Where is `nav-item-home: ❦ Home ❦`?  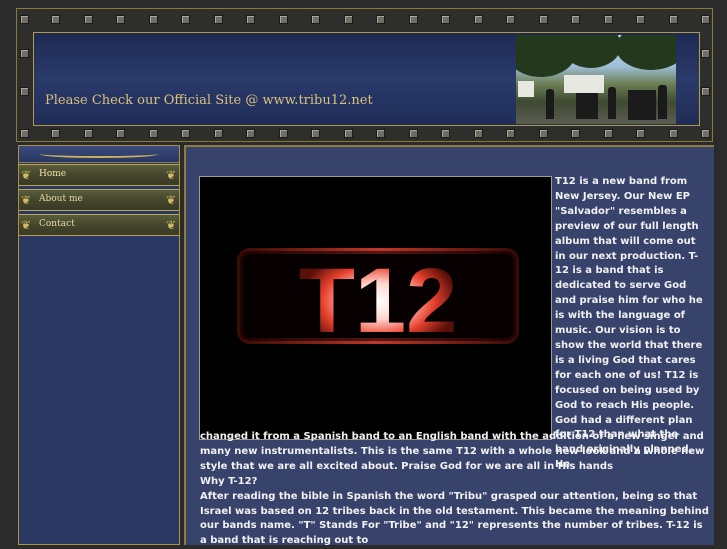 nav-item-home: ❦ Home ❦ is located at coordinates (99, 175).